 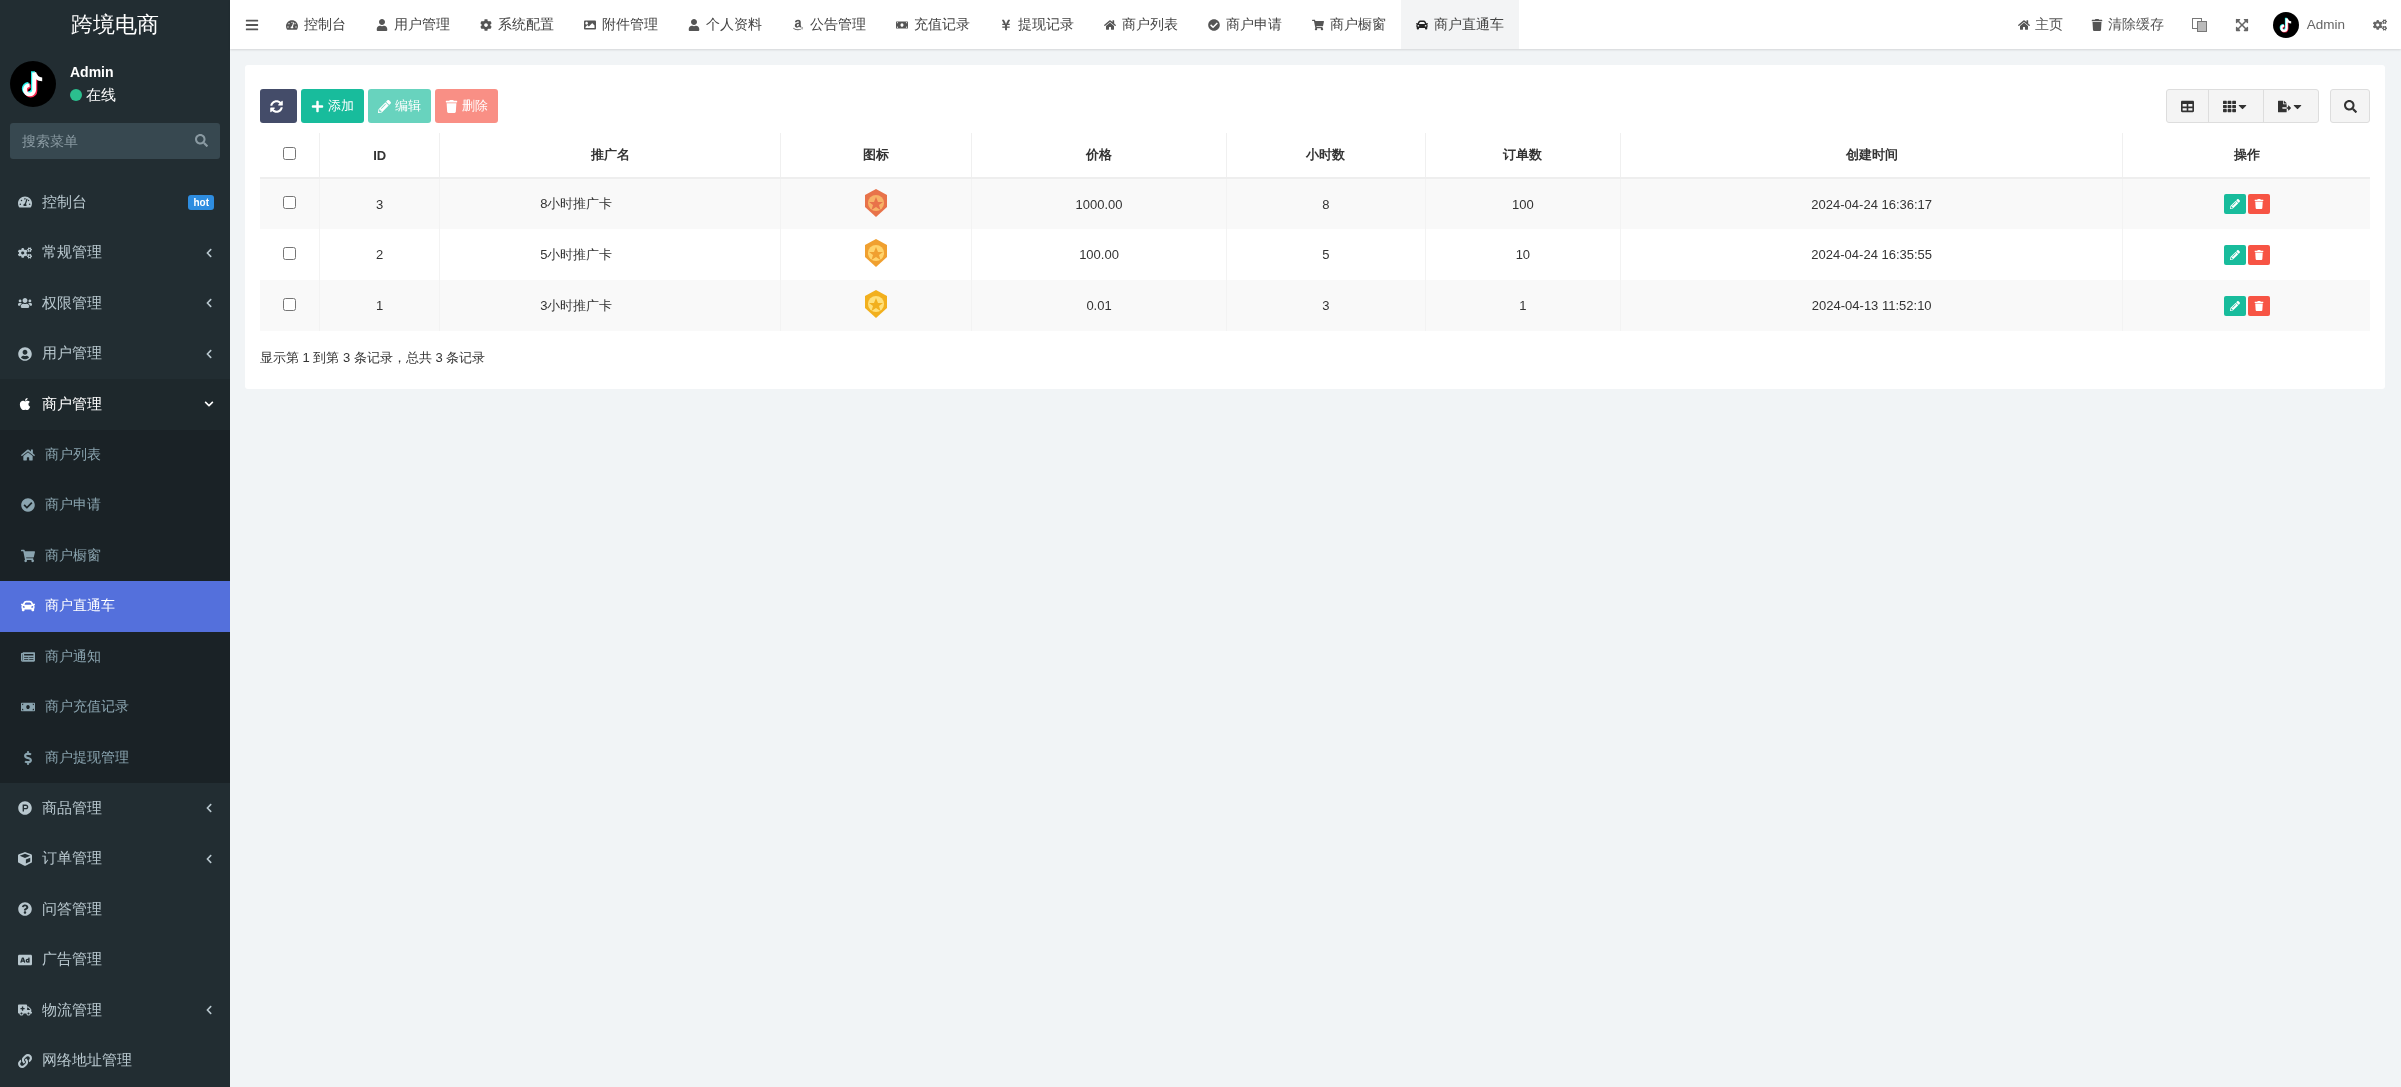 What do you see at coordinates (115, 1060) in the screenshot?
I see `menu-item: 网络地址管理` at bounding box center [115, 1060].